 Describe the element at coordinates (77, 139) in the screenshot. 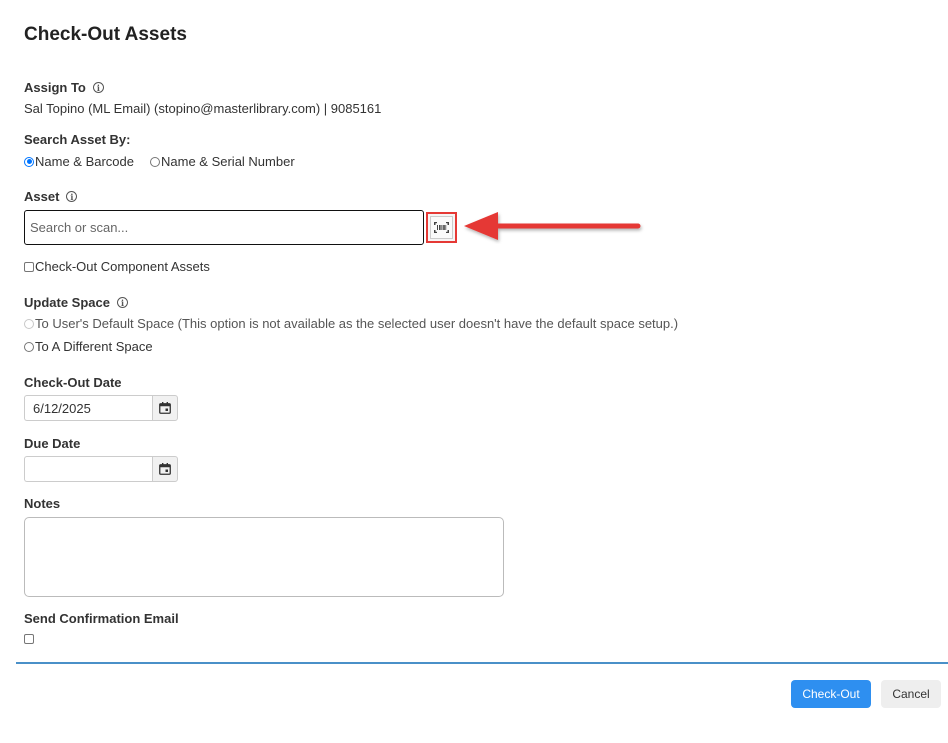

I see `search-by-label: Search Asset By:` at that location.